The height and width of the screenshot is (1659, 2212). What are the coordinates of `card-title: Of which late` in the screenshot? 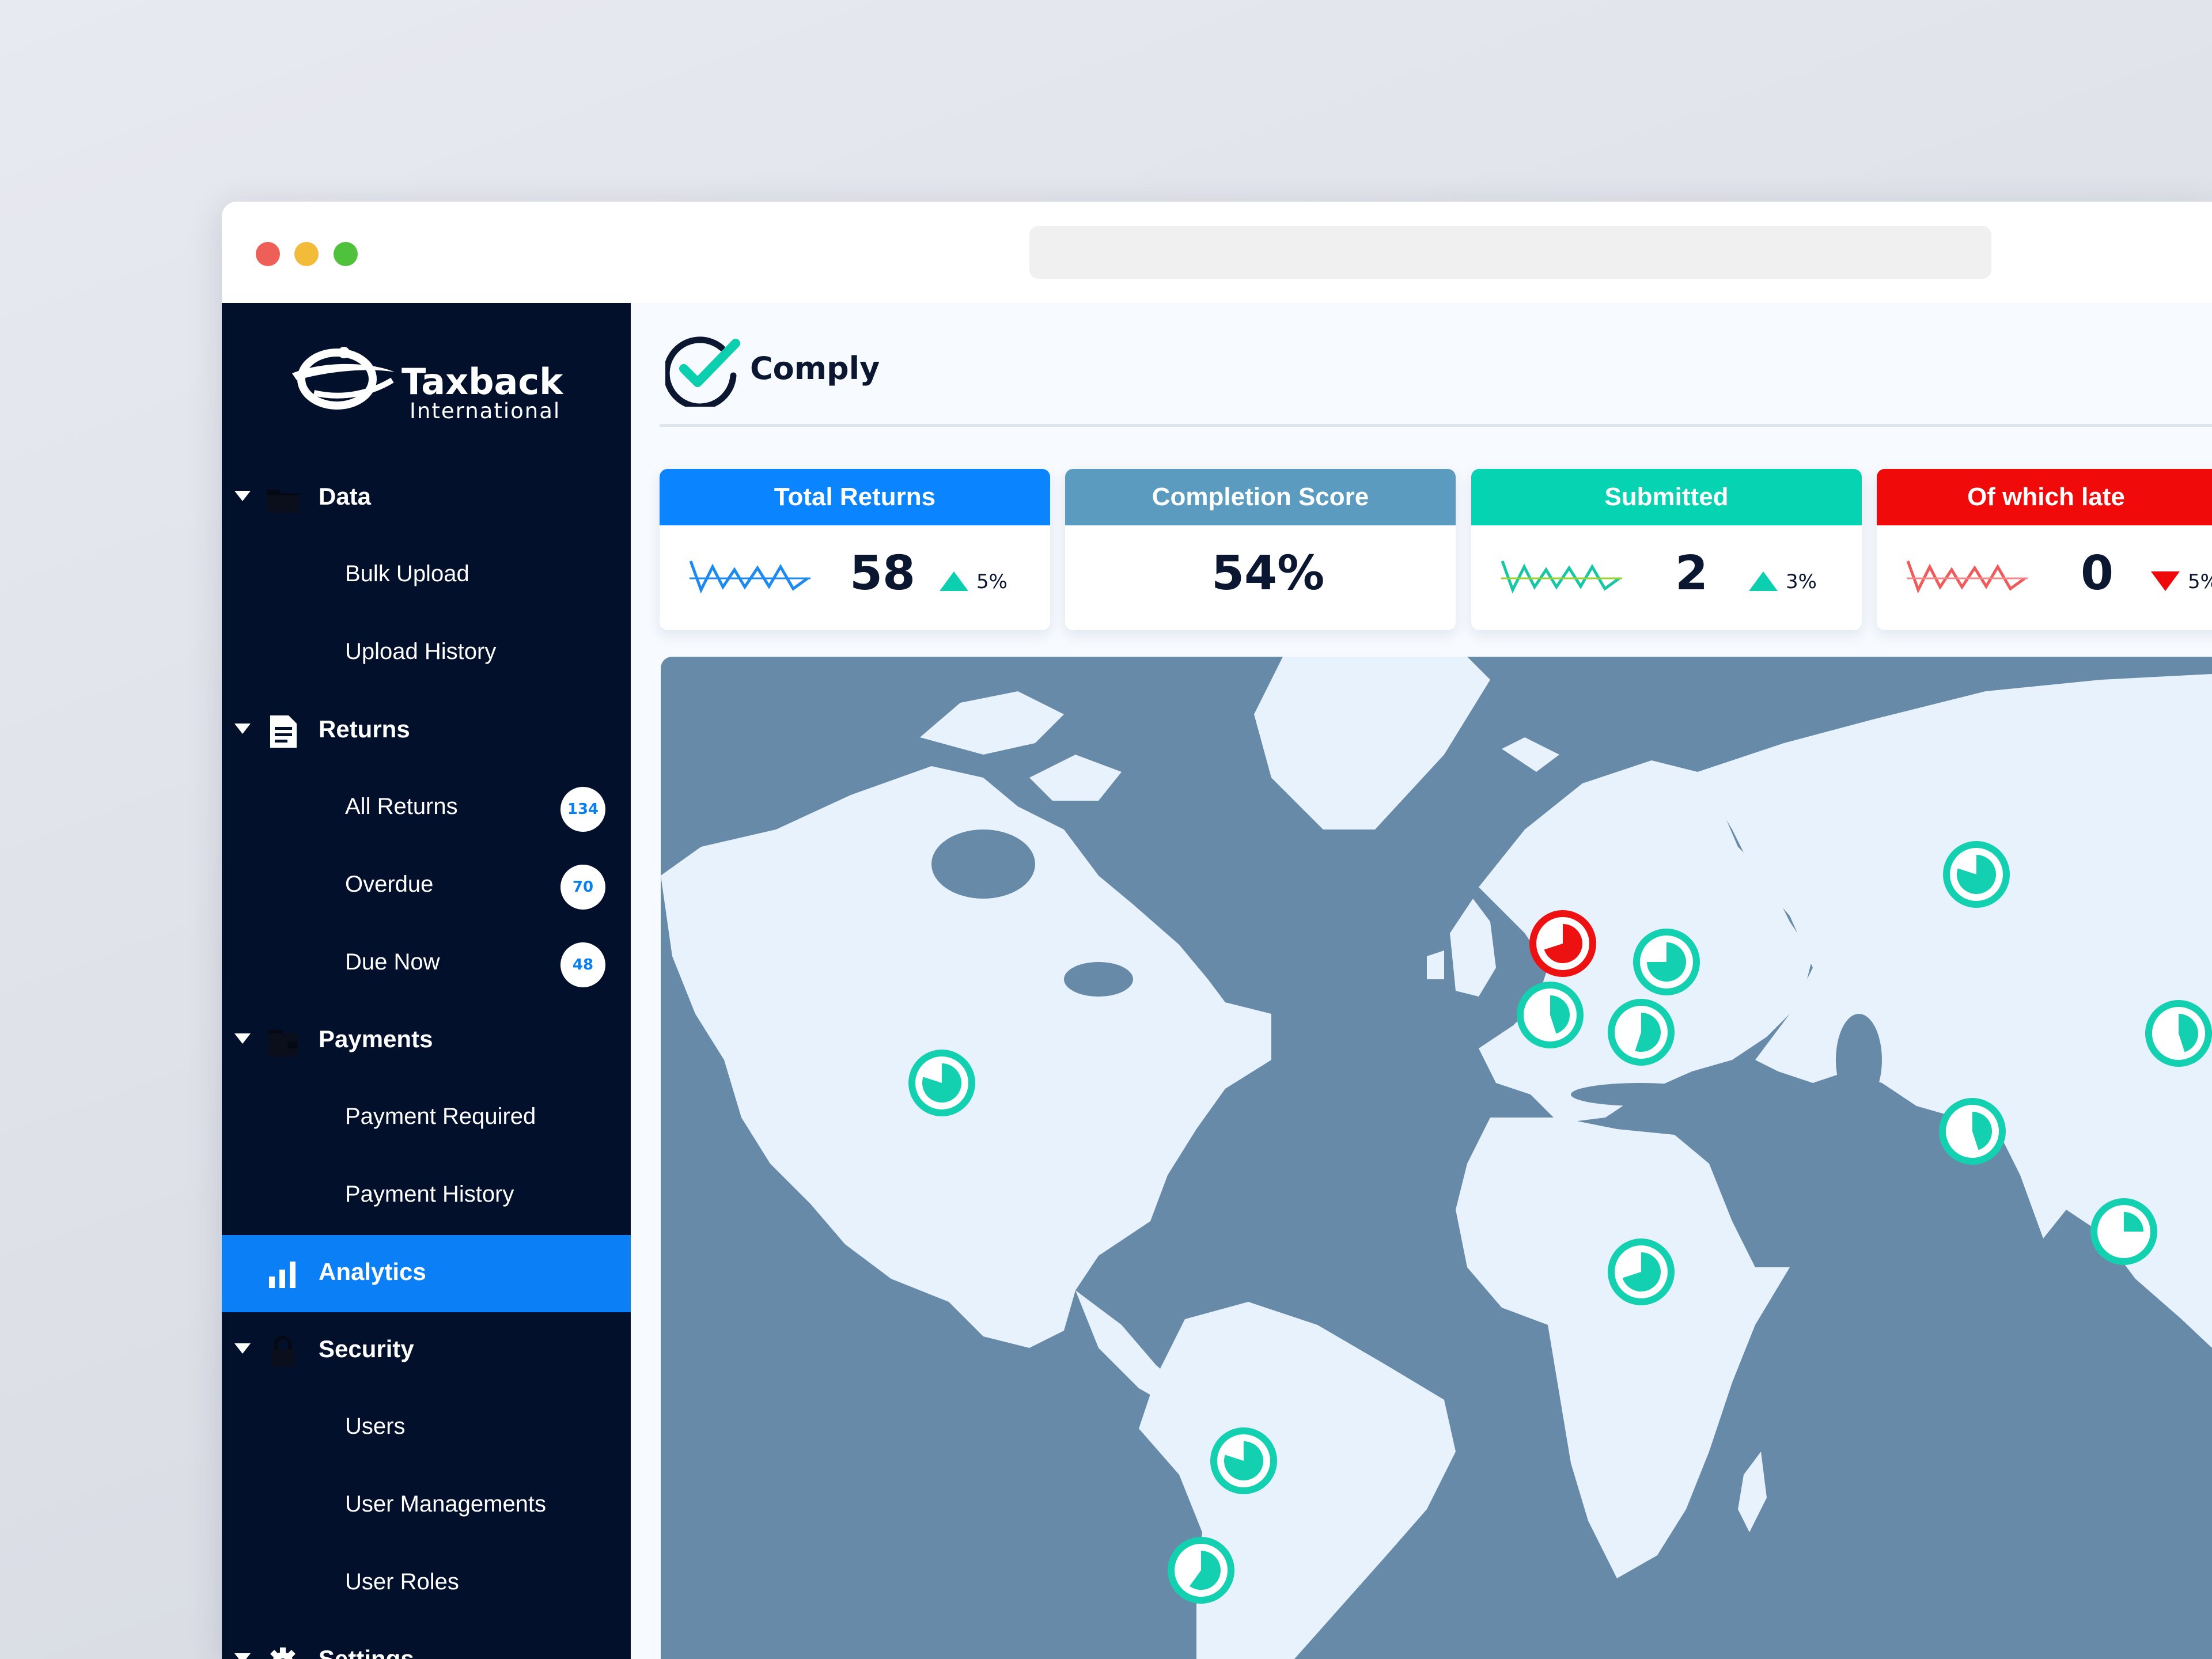 It's located at (2044, 497).